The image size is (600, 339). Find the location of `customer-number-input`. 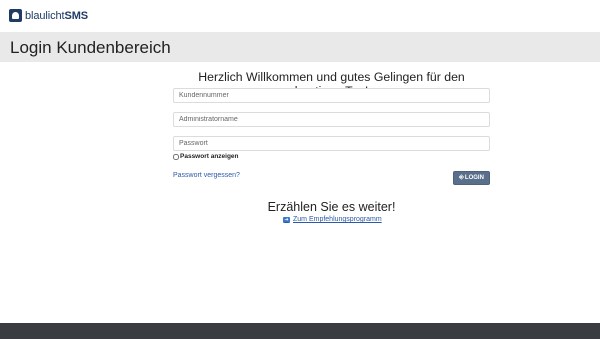

customer-number-input is located at coordinates (331, 95).